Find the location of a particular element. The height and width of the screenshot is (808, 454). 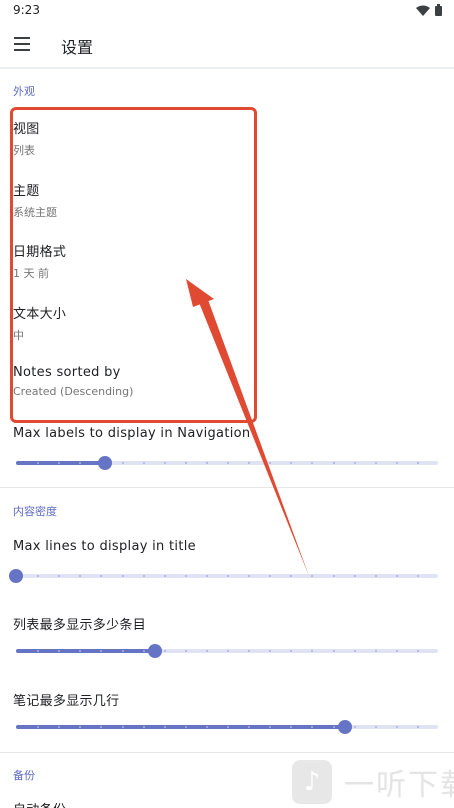

watermark-logo: ♪ is located at coordinates (312, 782).